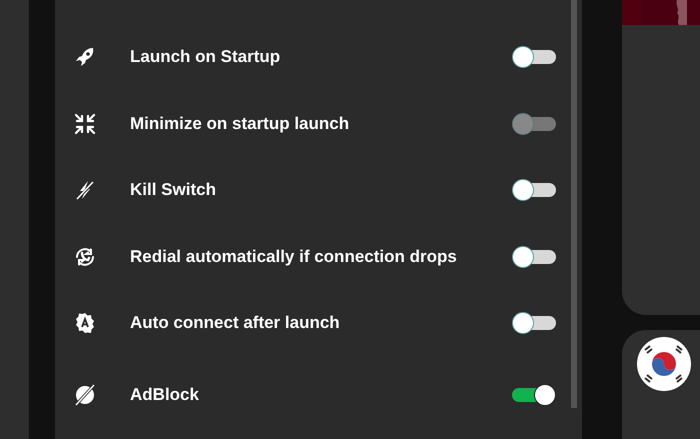  I want to click on setting-label: Minimize on startup launch, so click(240, 124).